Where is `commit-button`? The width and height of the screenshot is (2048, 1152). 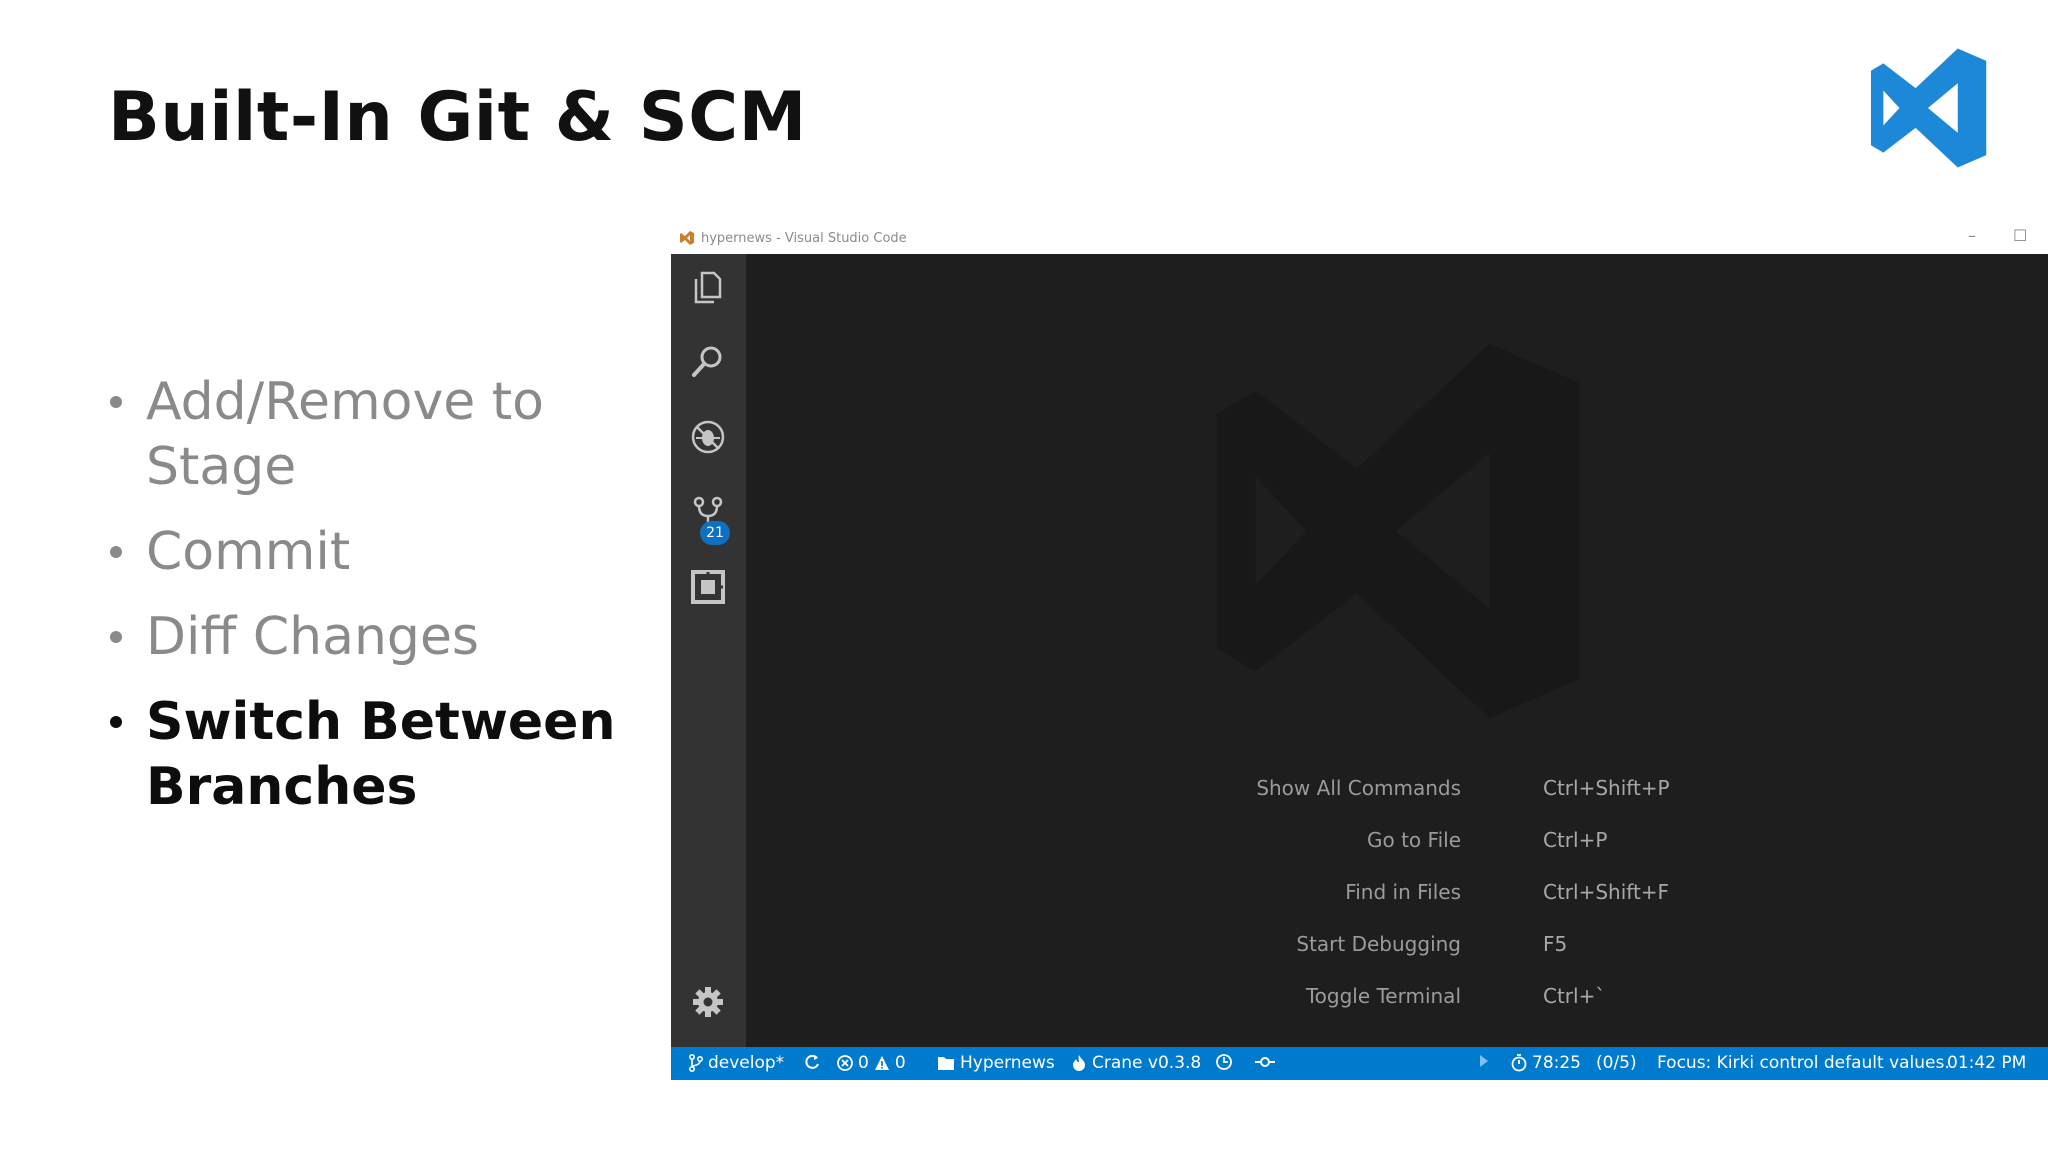
commit-button is located at coordinates (1265, 1062).